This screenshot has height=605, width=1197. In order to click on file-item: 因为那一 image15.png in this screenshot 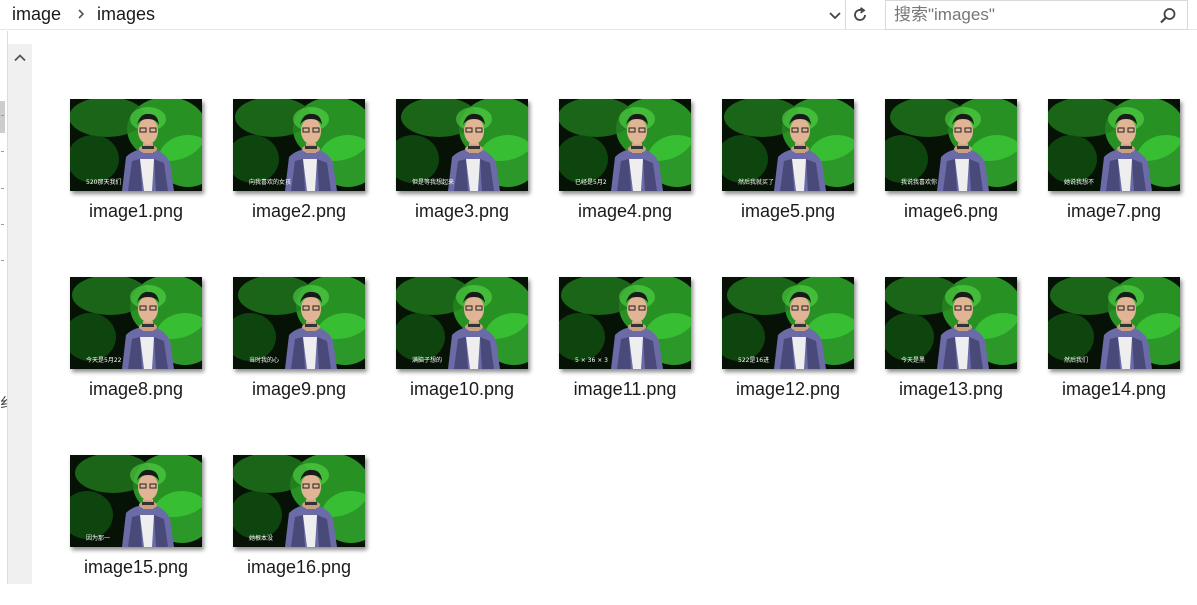, I will do `click(138, 530)`.